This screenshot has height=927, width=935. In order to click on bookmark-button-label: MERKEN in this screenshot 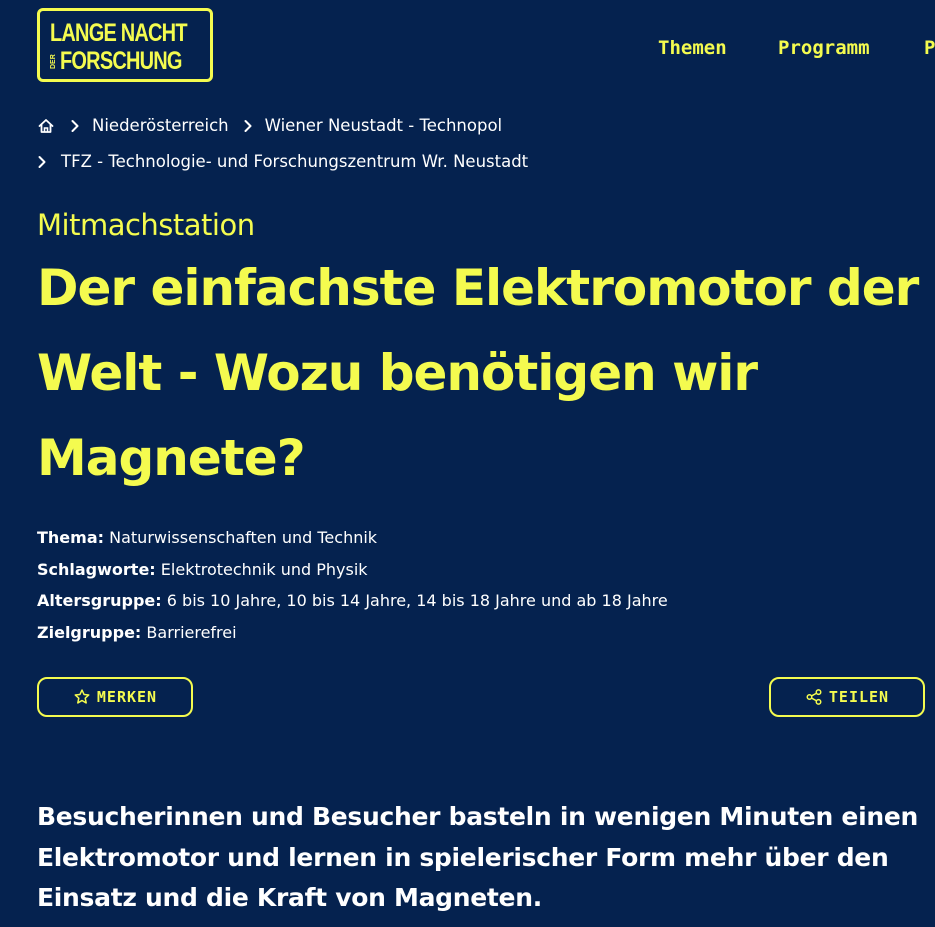, I will do `click(127, 697)`.